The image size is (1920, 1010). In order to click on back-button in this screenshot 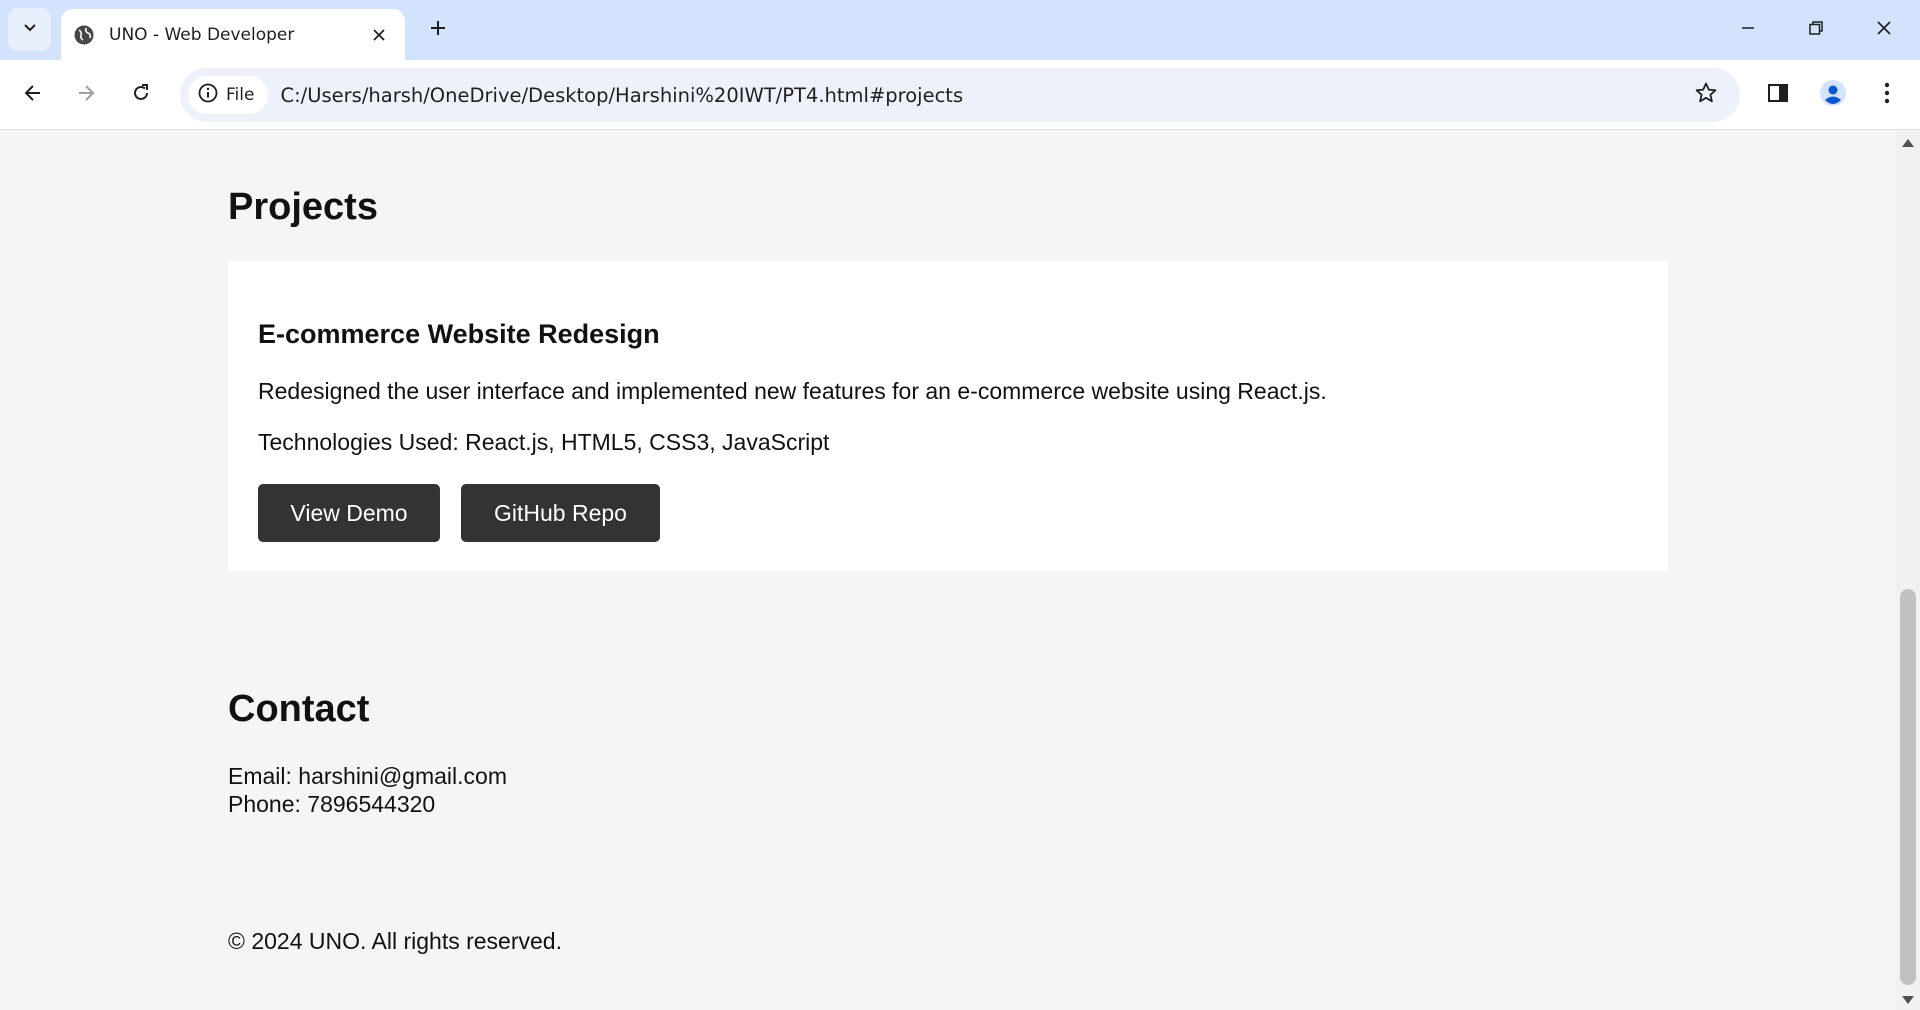, I will do `click(33, 95)`.